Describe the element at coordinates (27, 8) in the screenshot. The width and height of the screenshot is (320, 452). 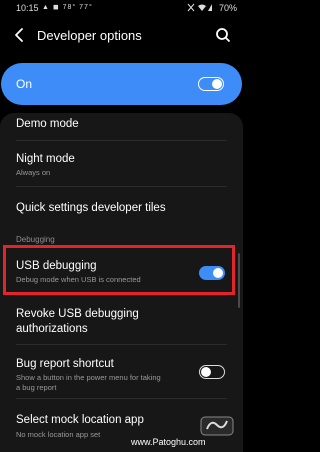
I see `status-time: 10:15` at that location.